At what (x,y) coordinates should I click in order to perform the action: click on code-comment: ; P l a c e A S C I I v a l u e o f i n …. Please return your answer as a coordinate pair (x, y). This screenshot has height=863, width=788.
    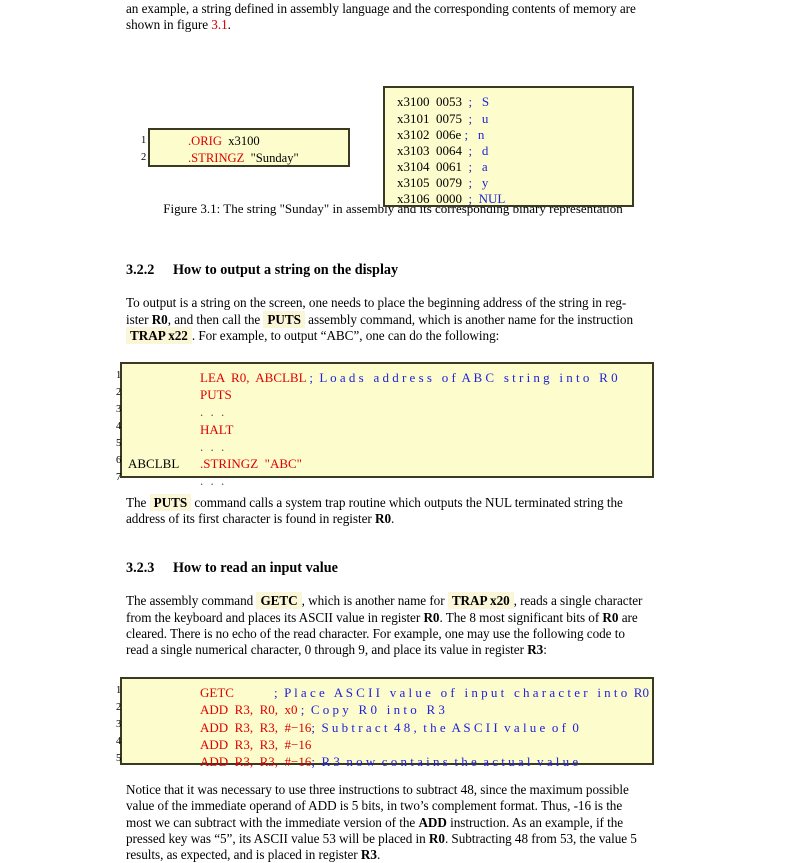
    Looking at the image, I should click on (461, 693).